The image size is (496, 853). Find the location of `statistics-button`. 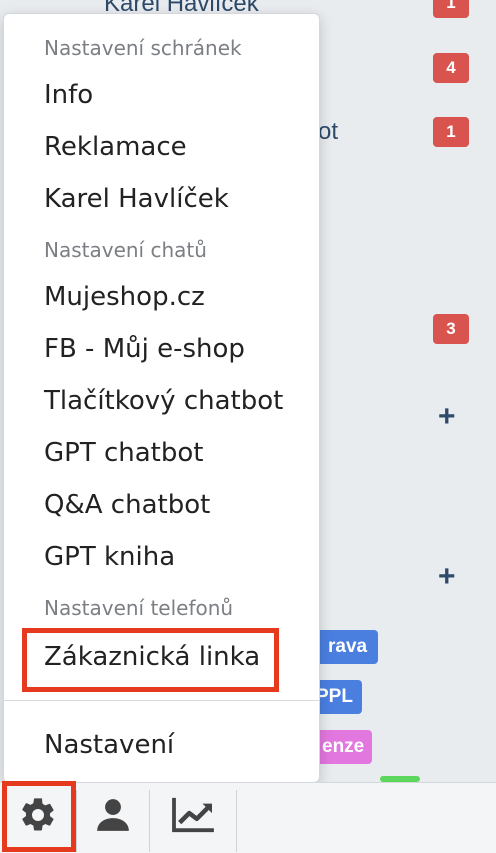

statistics-button is located at coordinates (193, 817).